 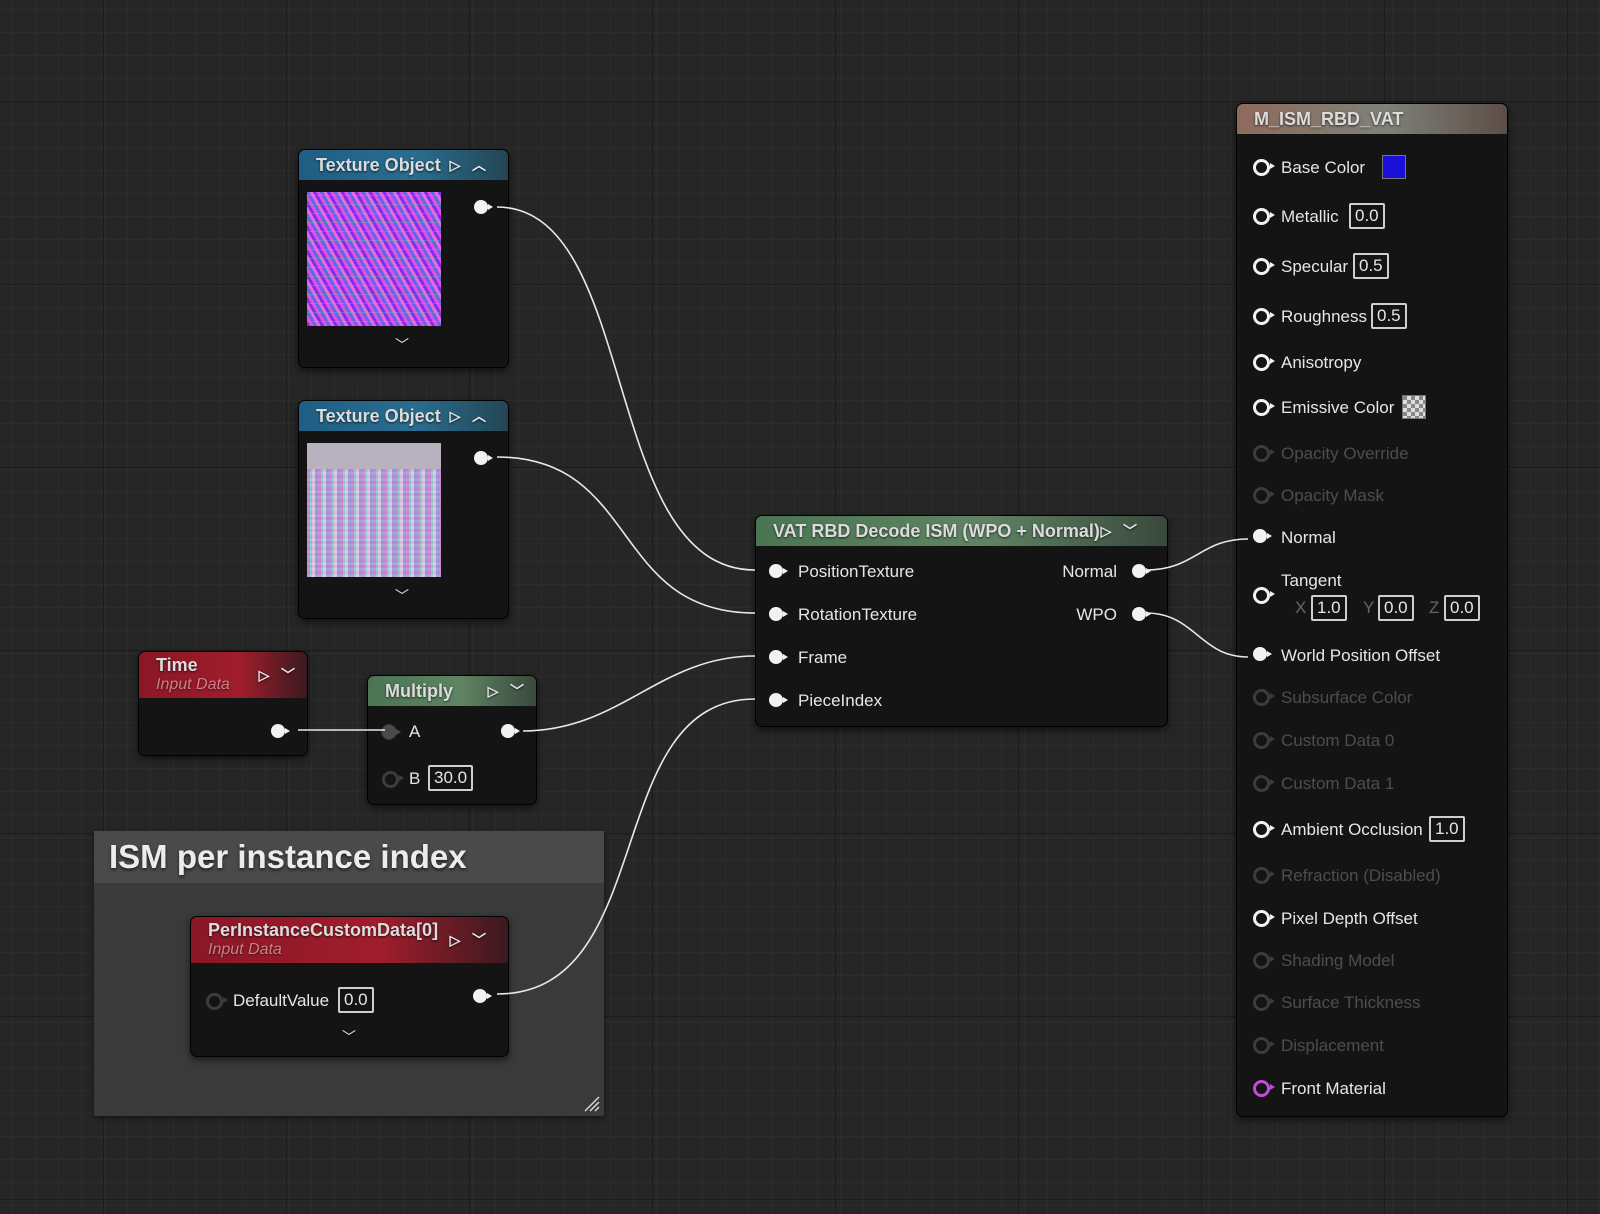 What do you see at coordinates (483, 207) in the screenshot?
I see `texture-object-node-1-output-pin` at bounding box center [483, 207].